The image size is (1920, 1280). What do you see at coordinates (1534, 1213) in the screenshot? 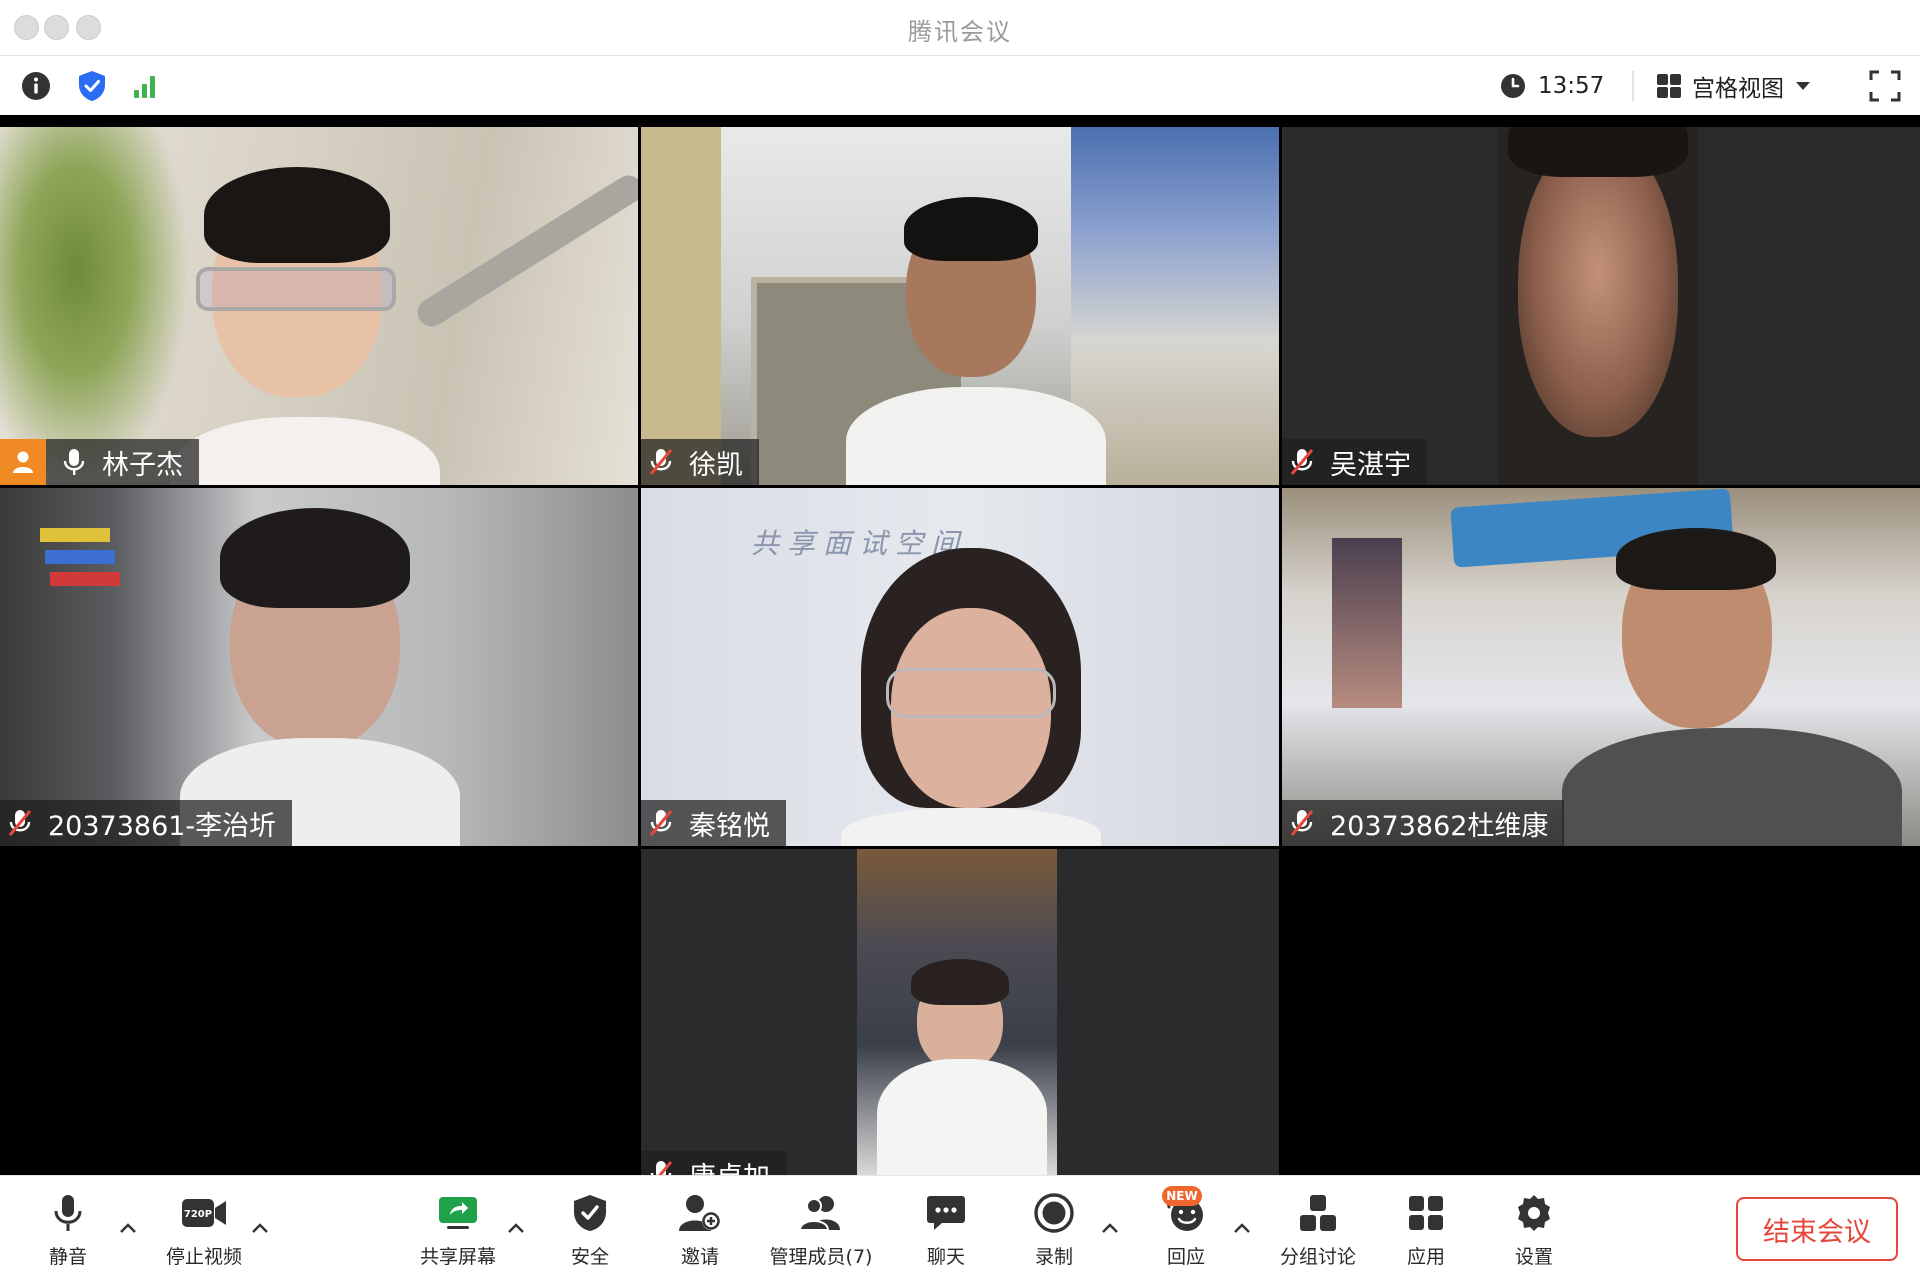
I see `gear-icon` at bounding box center [1534, 1213].